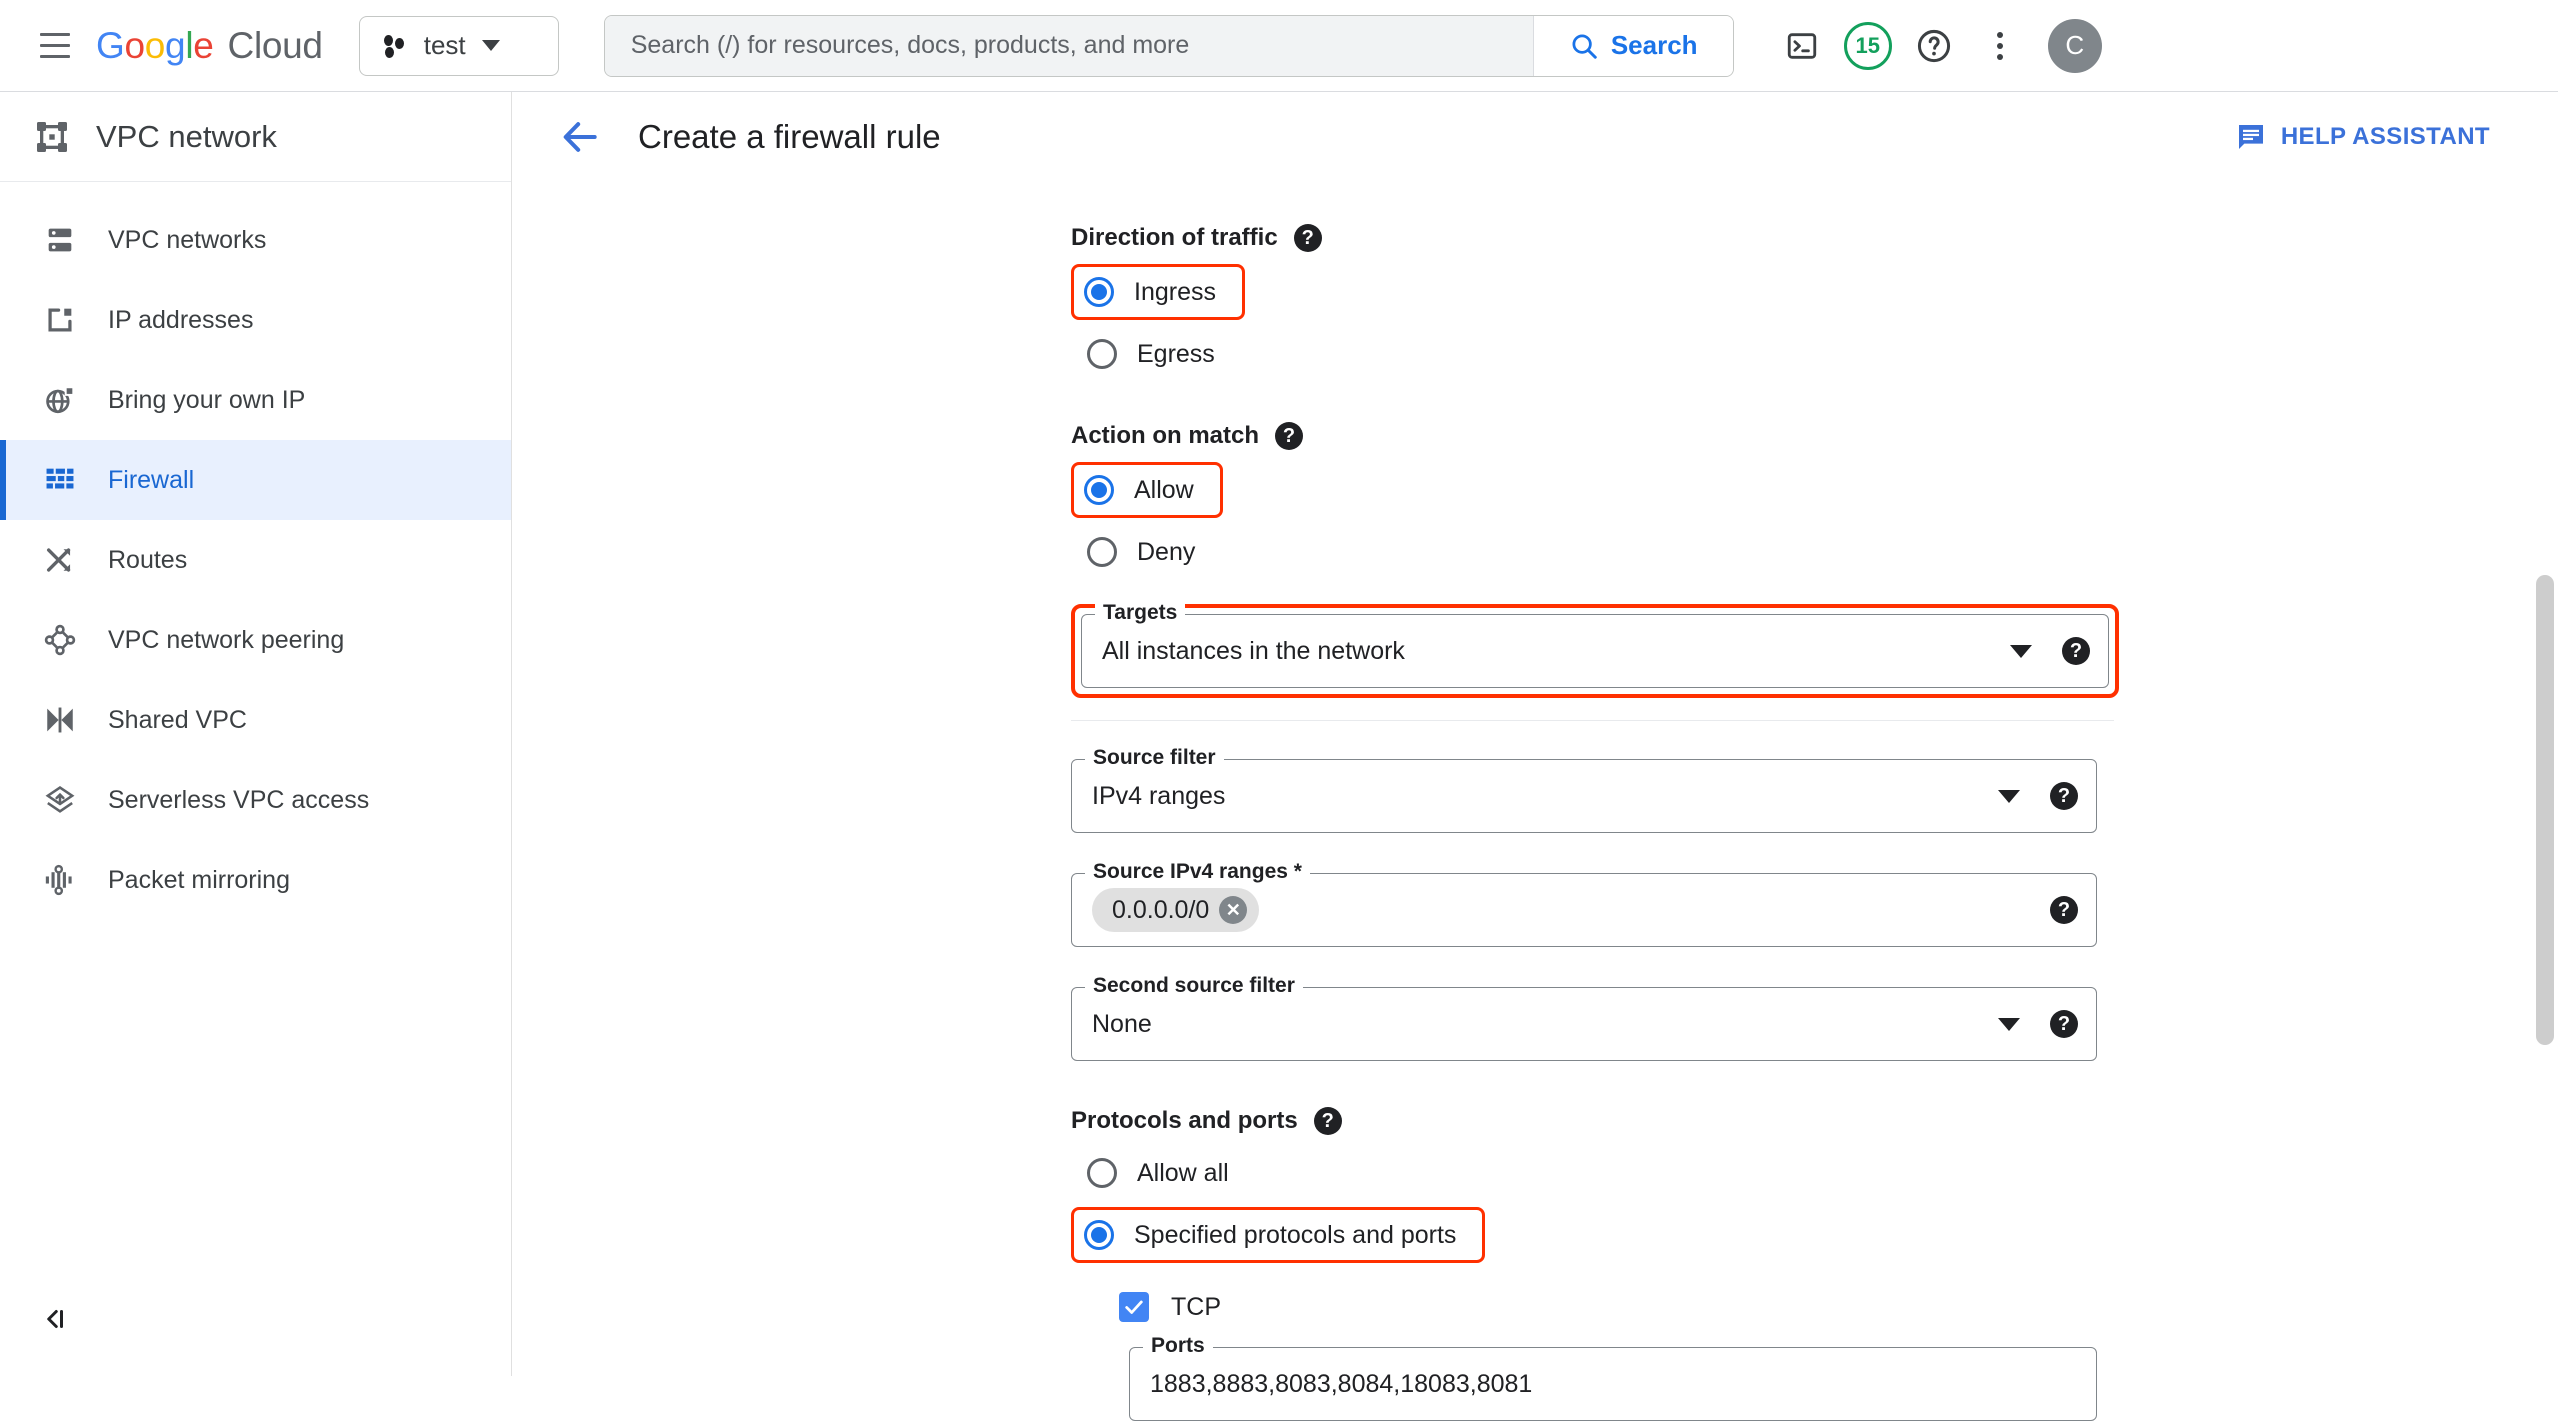 This screenshot has height=1421, width=2558. What do you see at coordinates (2021, 651) in the screenshot?
I see `targets-chevron-down-icon` at bounding box center [2021, 651].